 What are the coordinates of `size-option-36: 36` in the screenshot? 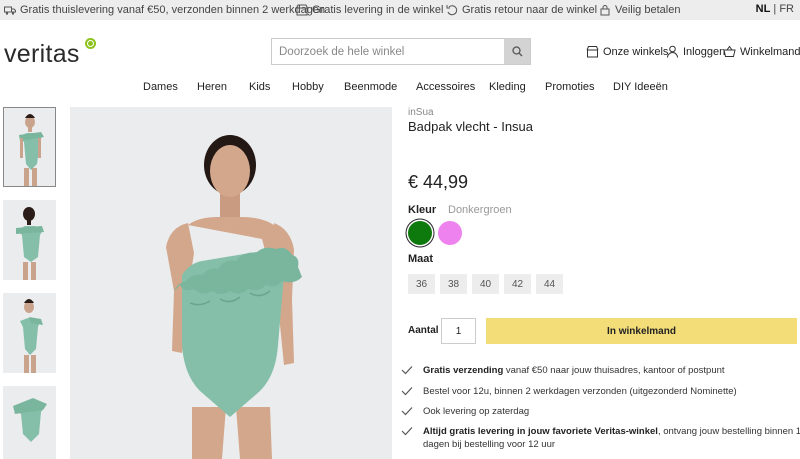 It's located at (421, 284).